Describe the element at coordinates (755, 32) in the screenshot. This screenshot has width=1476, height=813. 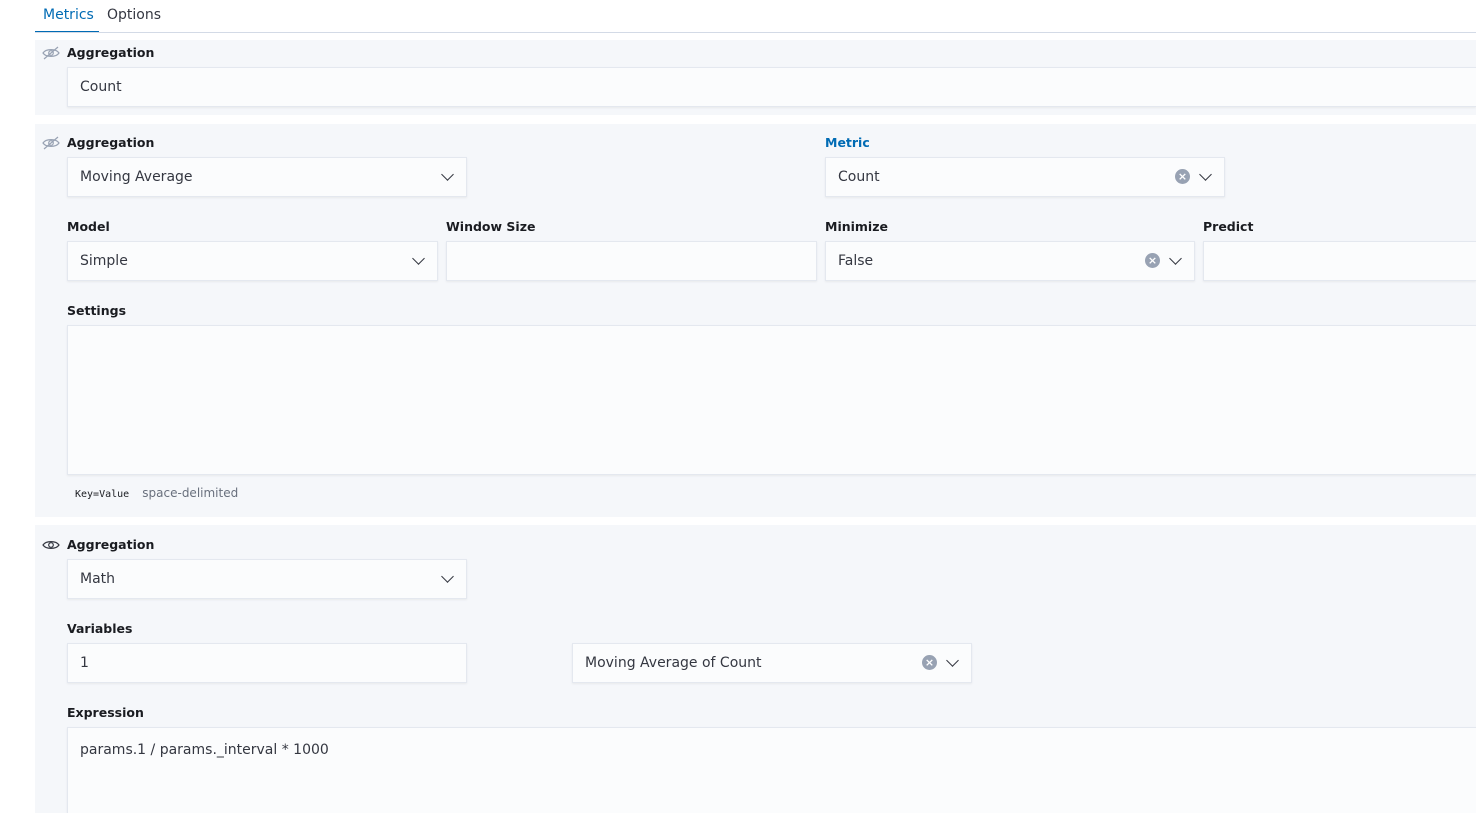
I see `tabs-divider` at that location.